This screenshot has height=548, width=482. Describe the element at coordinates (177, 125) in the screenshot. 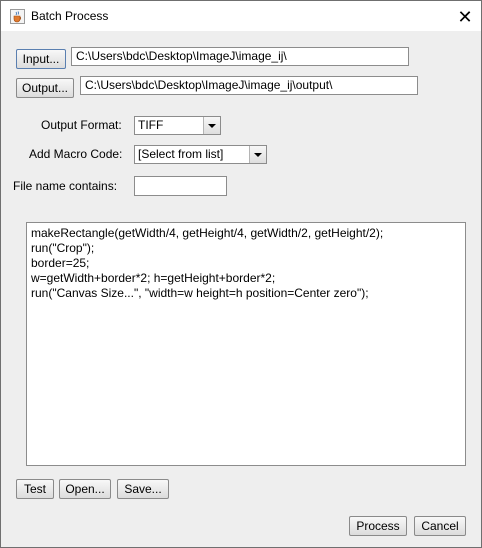

I see `output-format-select: TIFF` at that location.